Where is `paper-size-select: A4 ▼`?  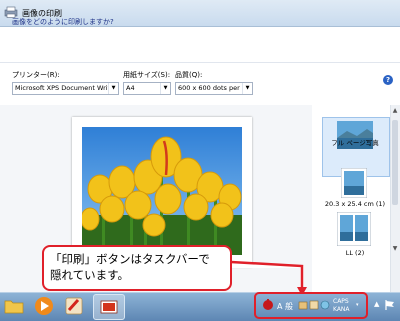 paper-size-select: A4 ▼ is located at coordinates (147, 88).